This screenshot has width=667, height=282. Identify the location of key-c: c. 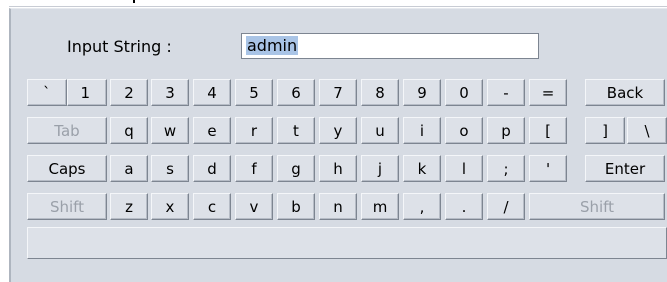
(212, 206).